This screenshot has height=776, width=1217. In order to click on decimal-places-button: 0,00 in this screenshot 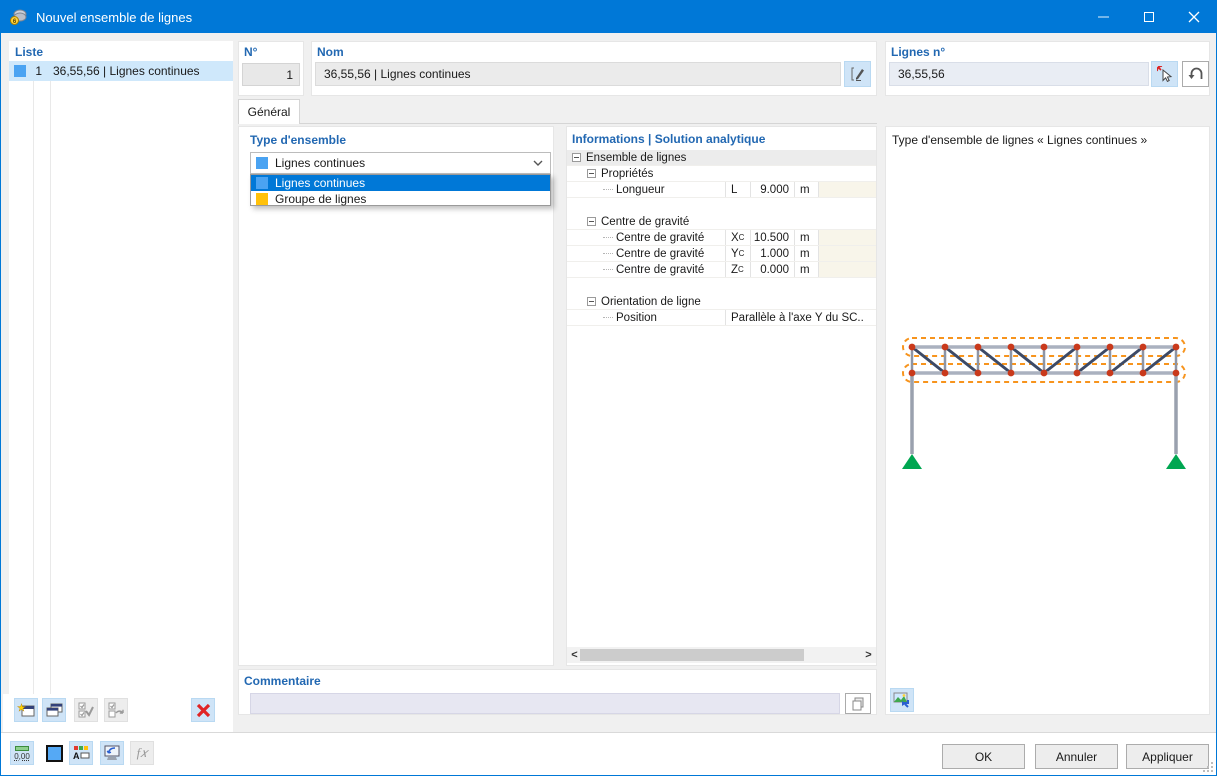, I will do `click(22, 753)`.